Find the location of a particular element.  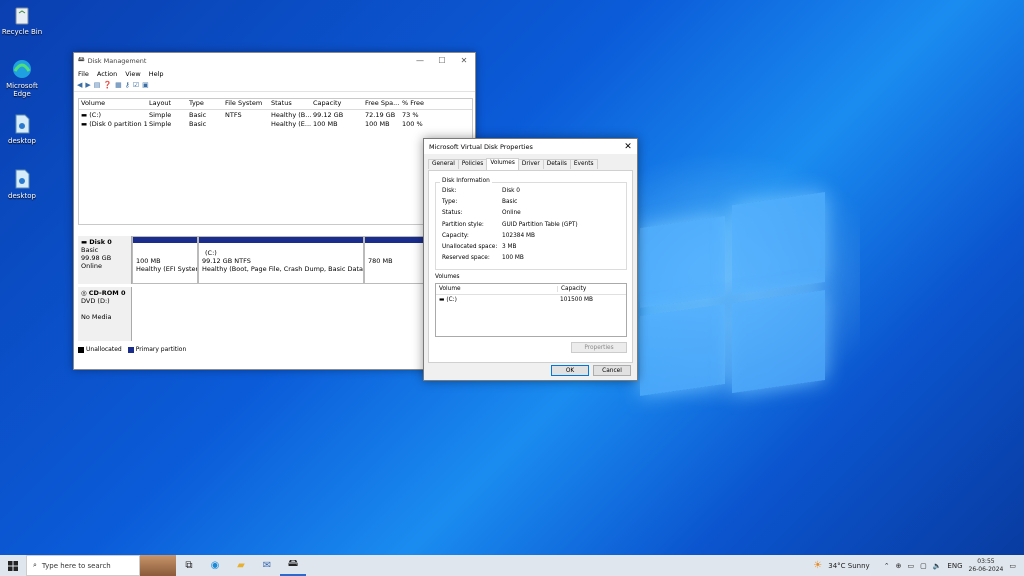

tab-driver: Driver is located at coordinates (530, 164).